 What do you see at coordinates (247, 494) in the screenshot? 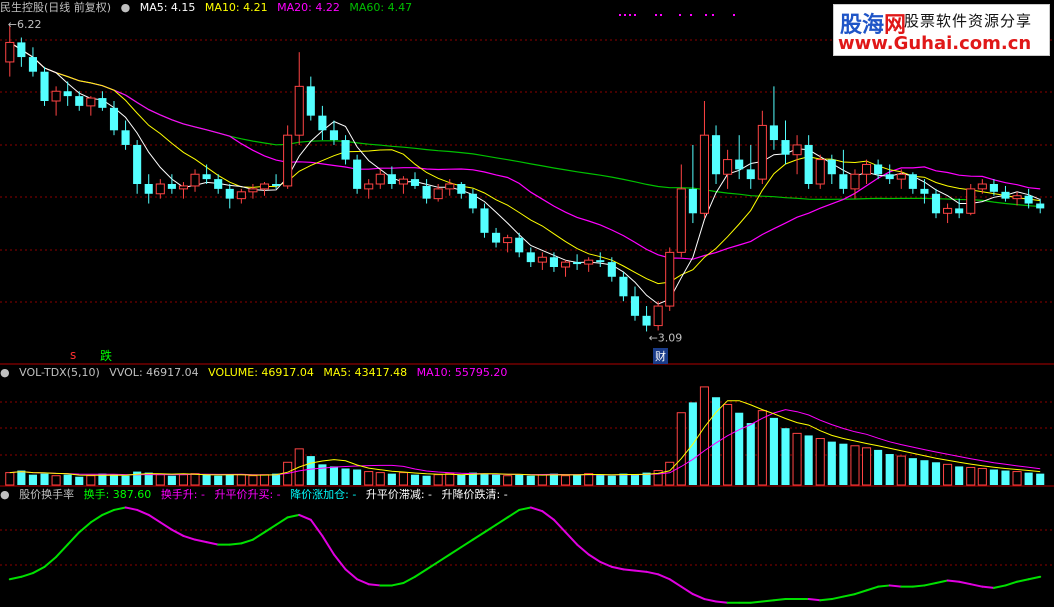
I see `rise-buy-legend: 升平价升买: -` at bounding box center [247, 494].